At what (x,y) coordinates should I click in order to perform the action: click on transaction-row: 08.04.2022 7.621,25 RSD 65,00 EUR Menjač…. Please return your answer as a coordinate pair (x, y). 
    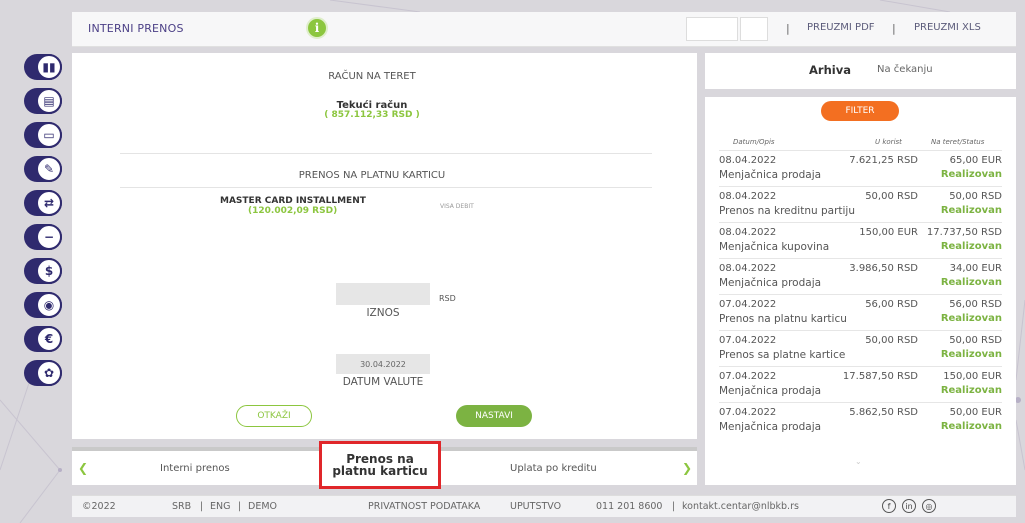
    Looking at the image, I should click on (860, 168).